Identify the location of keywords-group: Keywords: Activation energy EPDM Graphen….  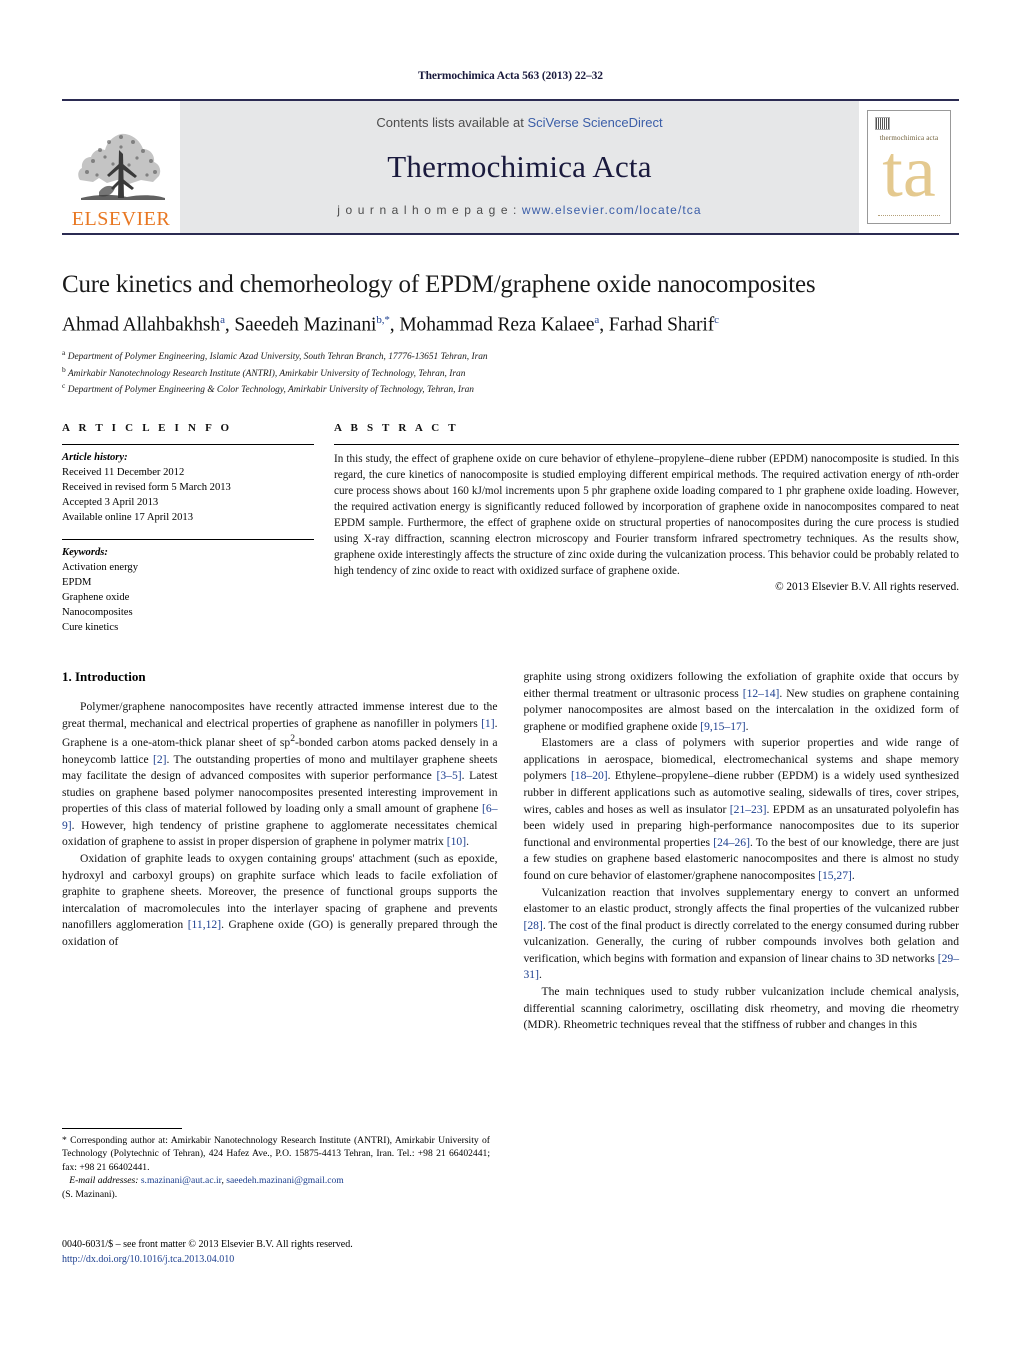
(188, 587).